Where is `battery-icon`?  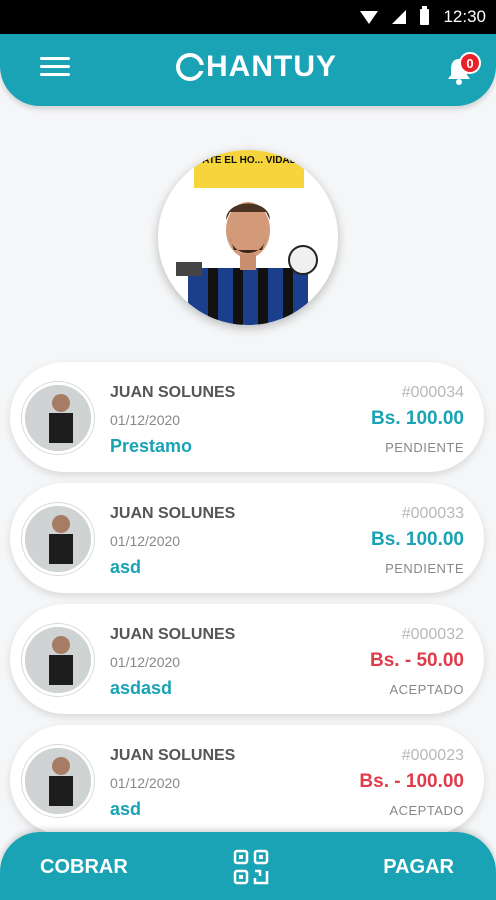
battery-icon is located at coordinates (425, 15).